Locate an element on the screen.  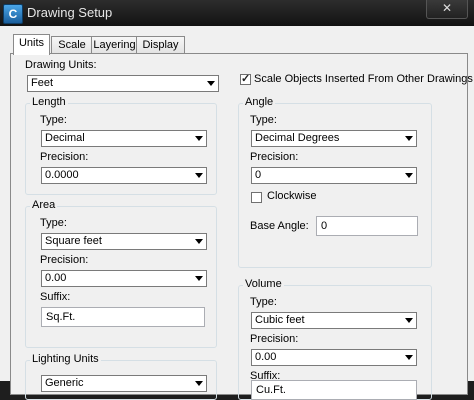
title-bar: C Drawing Setup ✕ is located at coordinates (237, 13).